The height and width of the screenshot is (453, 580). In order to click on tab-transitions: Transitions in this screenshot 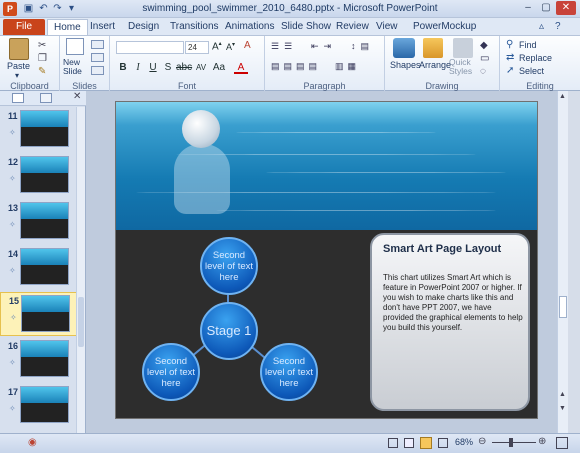, I will do `click(194, 27)`.